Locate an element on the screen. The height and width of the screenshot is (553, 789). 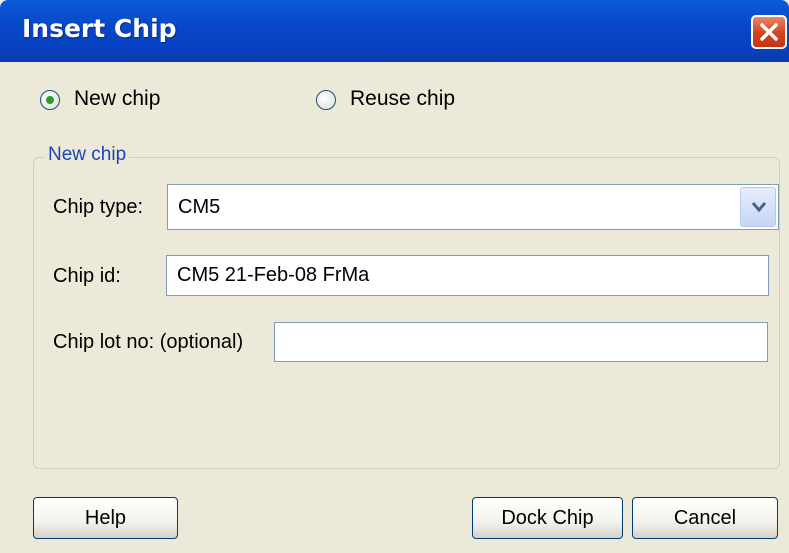
radio-label-new-chip: New chip is located at coordinates (117, 98).